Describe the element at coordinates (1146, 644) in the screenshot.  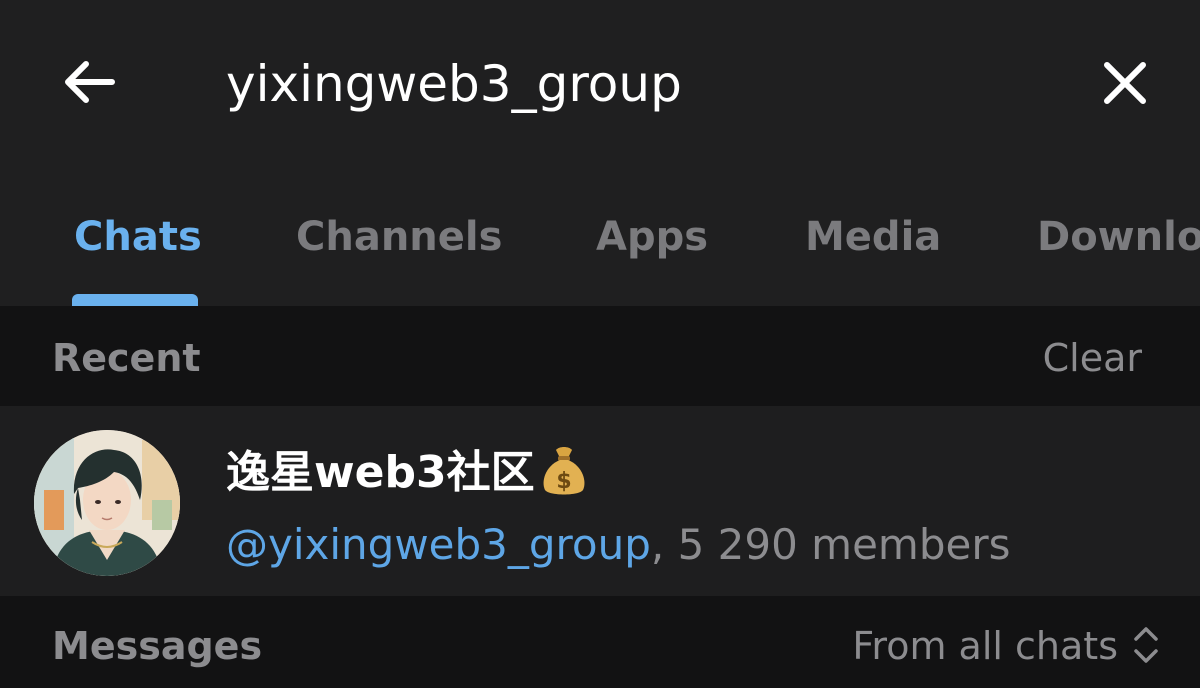
I see `chevron-up-down-icon` at that location.